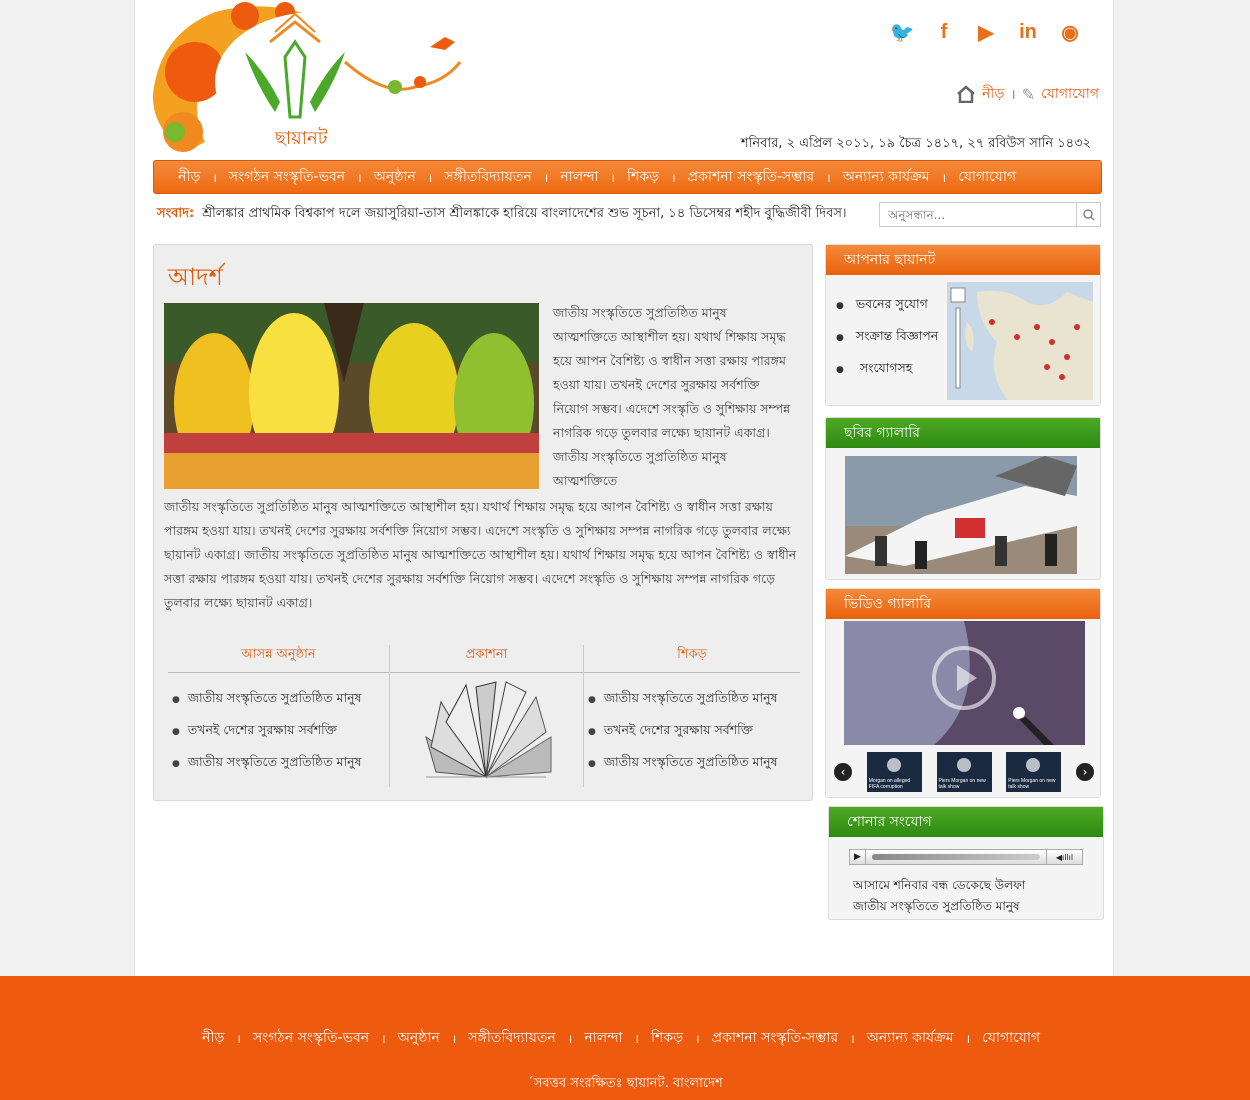 This screenshot has height=1100, width=1250. I want to click on gallery-image, so click(961, 515).